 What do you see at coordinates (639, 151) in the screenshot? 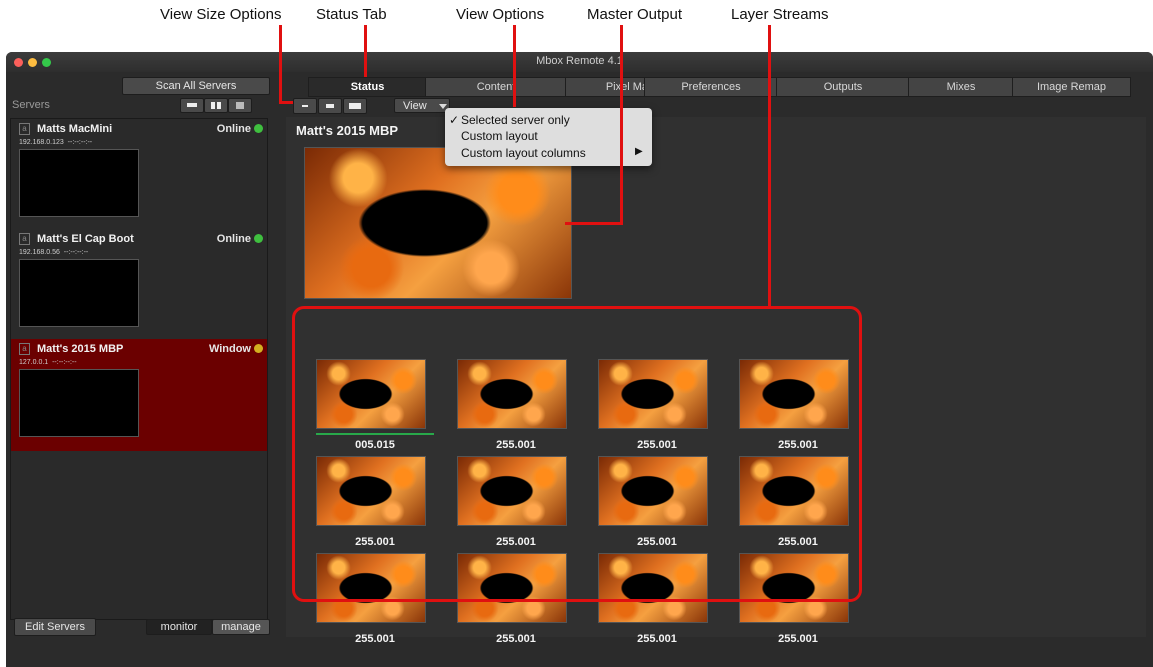
I see `submenu-arrow-icon: ▶` at bounding box center [639, 151].